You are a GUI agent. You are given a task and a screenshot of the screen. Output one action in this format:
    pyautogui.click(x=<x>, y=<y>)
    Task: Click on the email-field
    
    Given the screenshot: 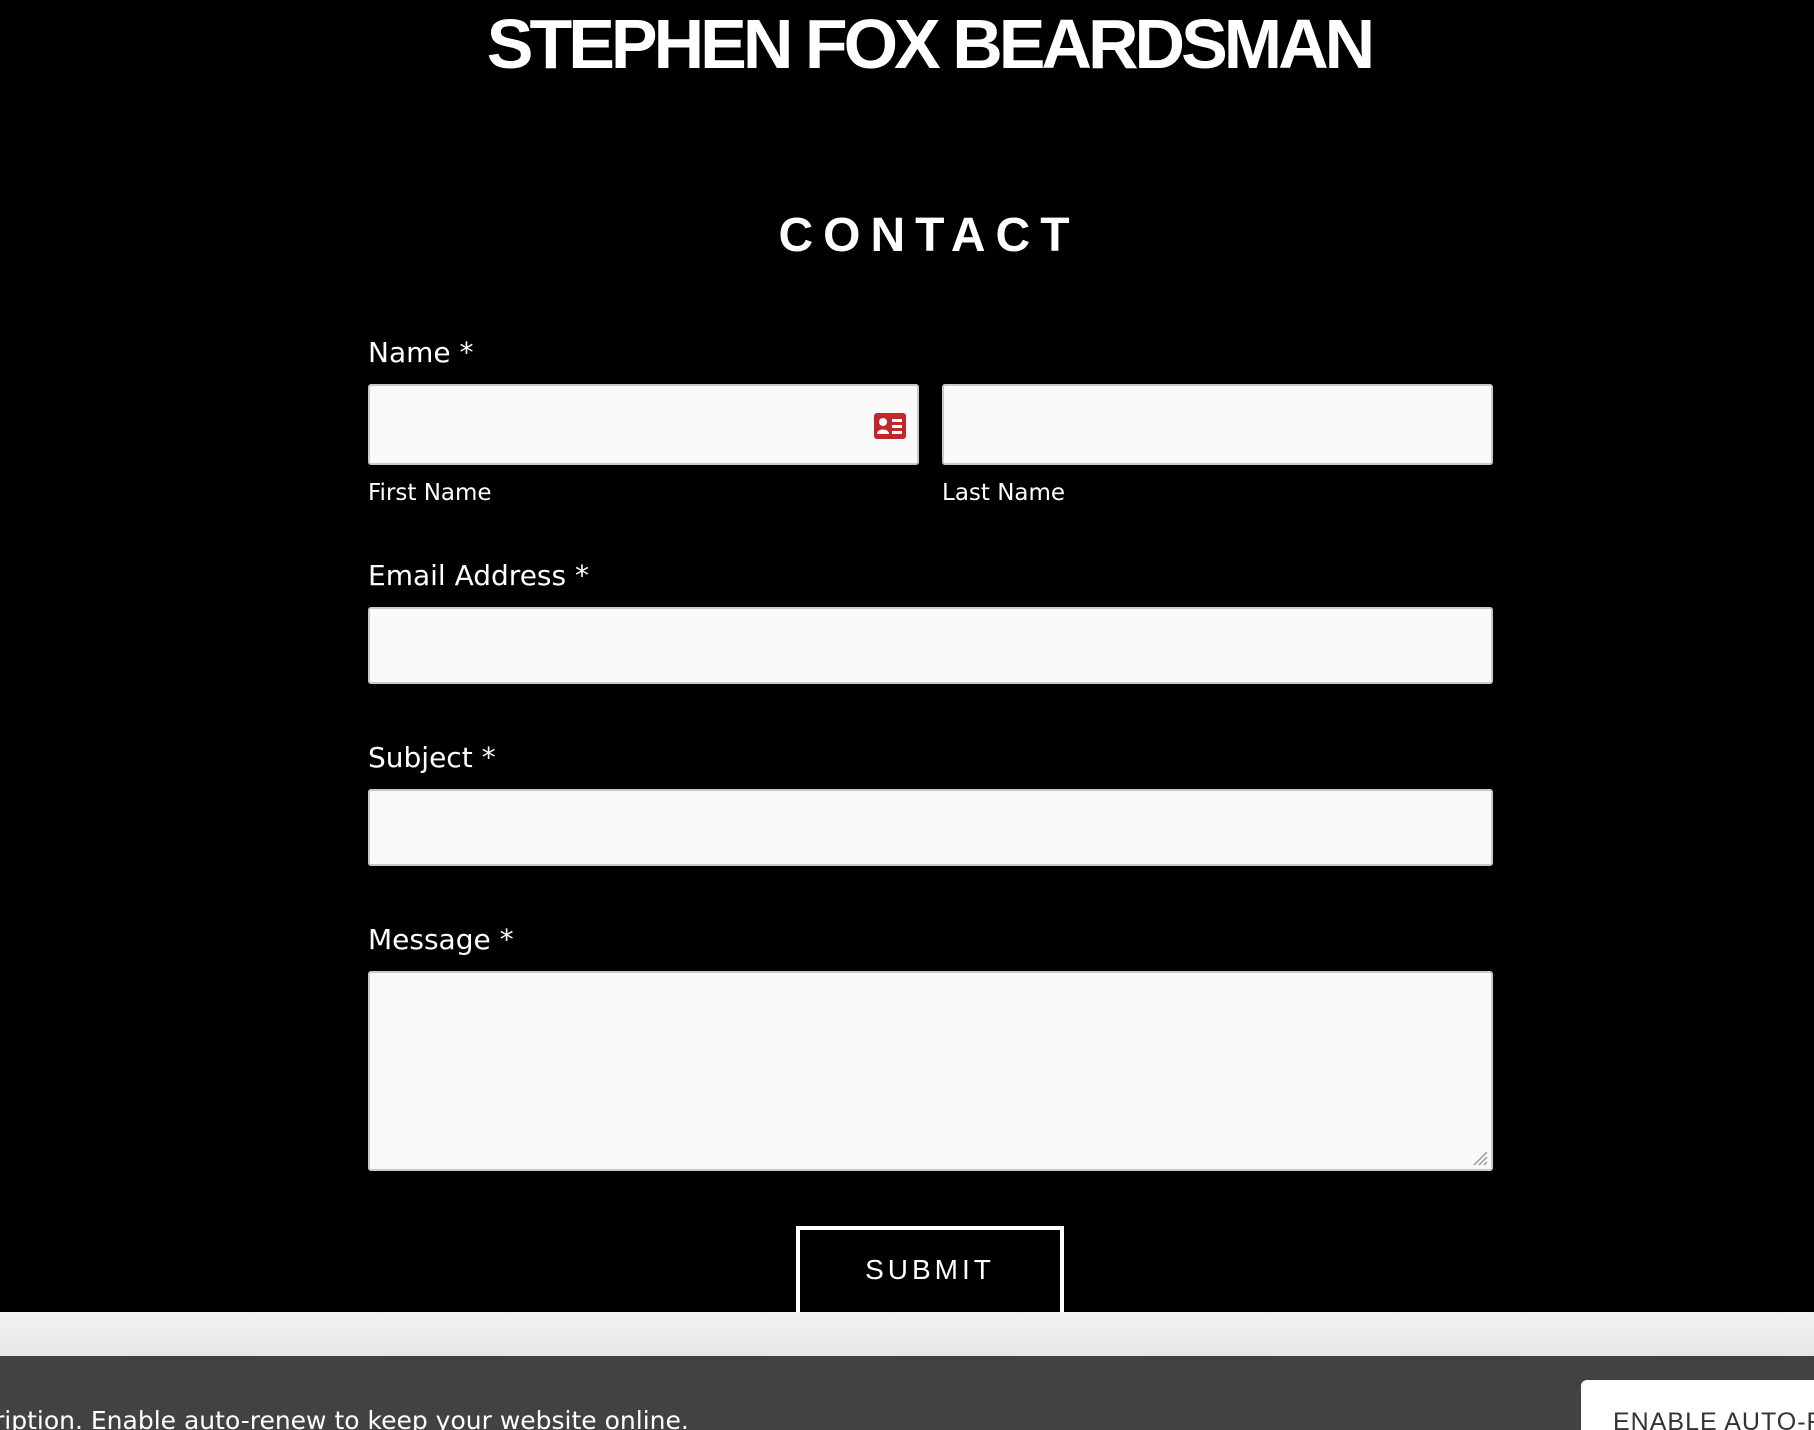 What is the action you would take?
    pyautogui.click(x=930, y=645)
    